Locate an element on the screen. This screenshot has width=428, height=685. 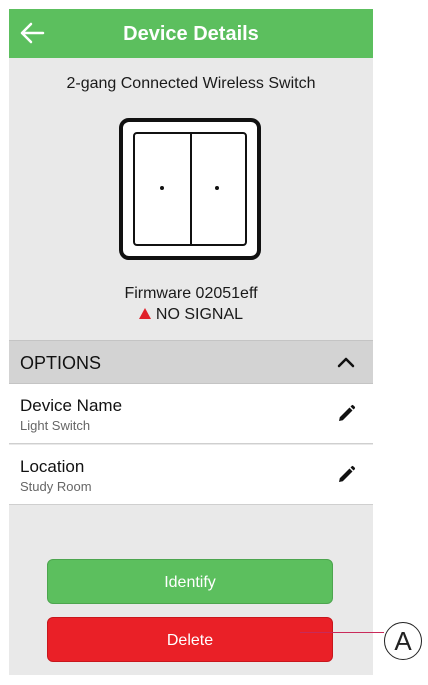
chevron-up-icon is located at coordinates (346, 362).